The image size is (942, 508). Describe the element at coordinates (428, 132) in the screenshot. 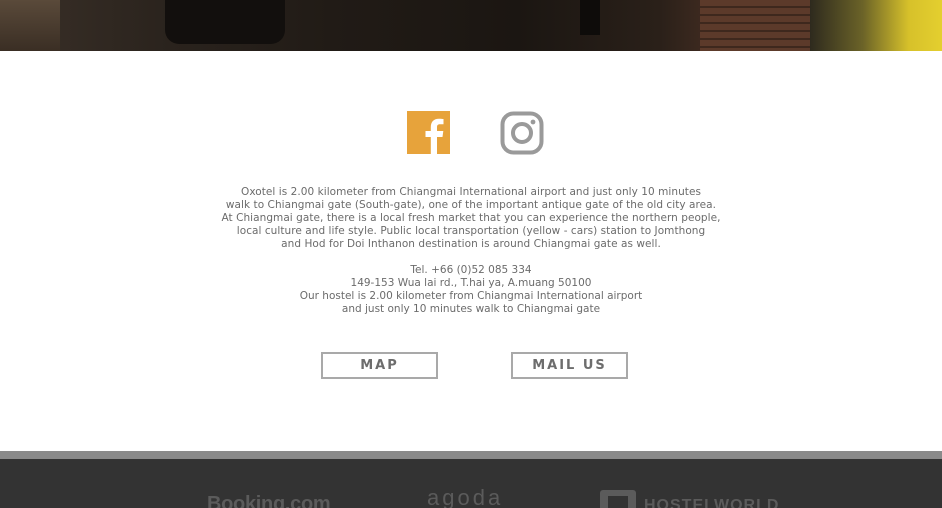

I see `facebook-icon` at that location.